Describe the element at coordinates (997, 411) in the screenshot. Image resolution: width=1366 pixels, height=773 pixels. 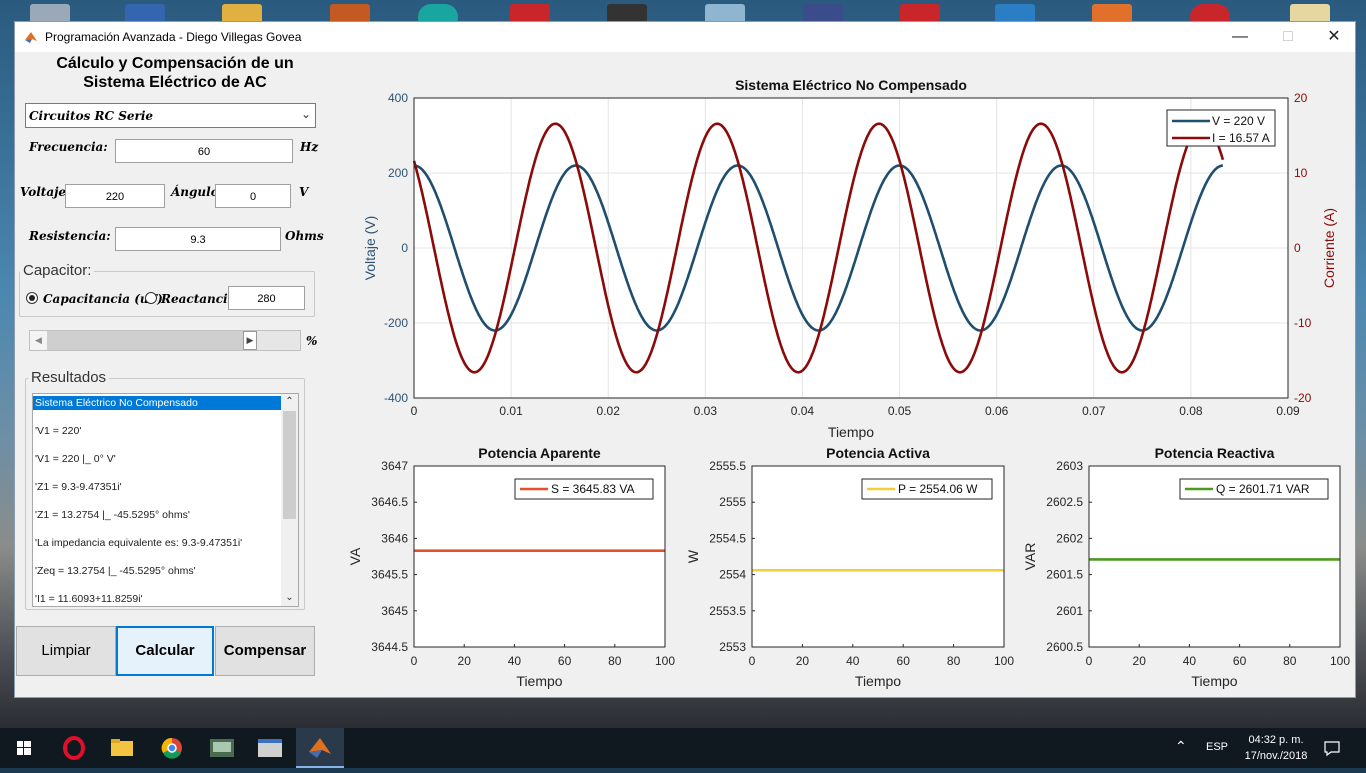
I see `main-x-tick-label: 0.06` at that location.